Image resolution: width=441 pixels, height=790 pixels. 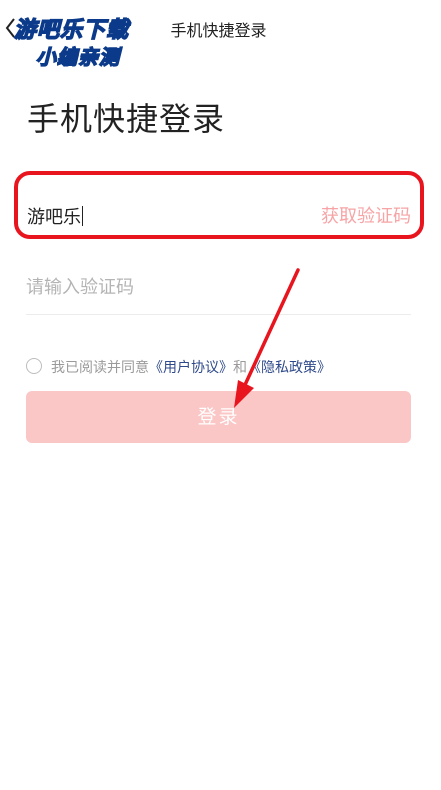 I want to click on verification-code-input, so click(x=218, y=287).